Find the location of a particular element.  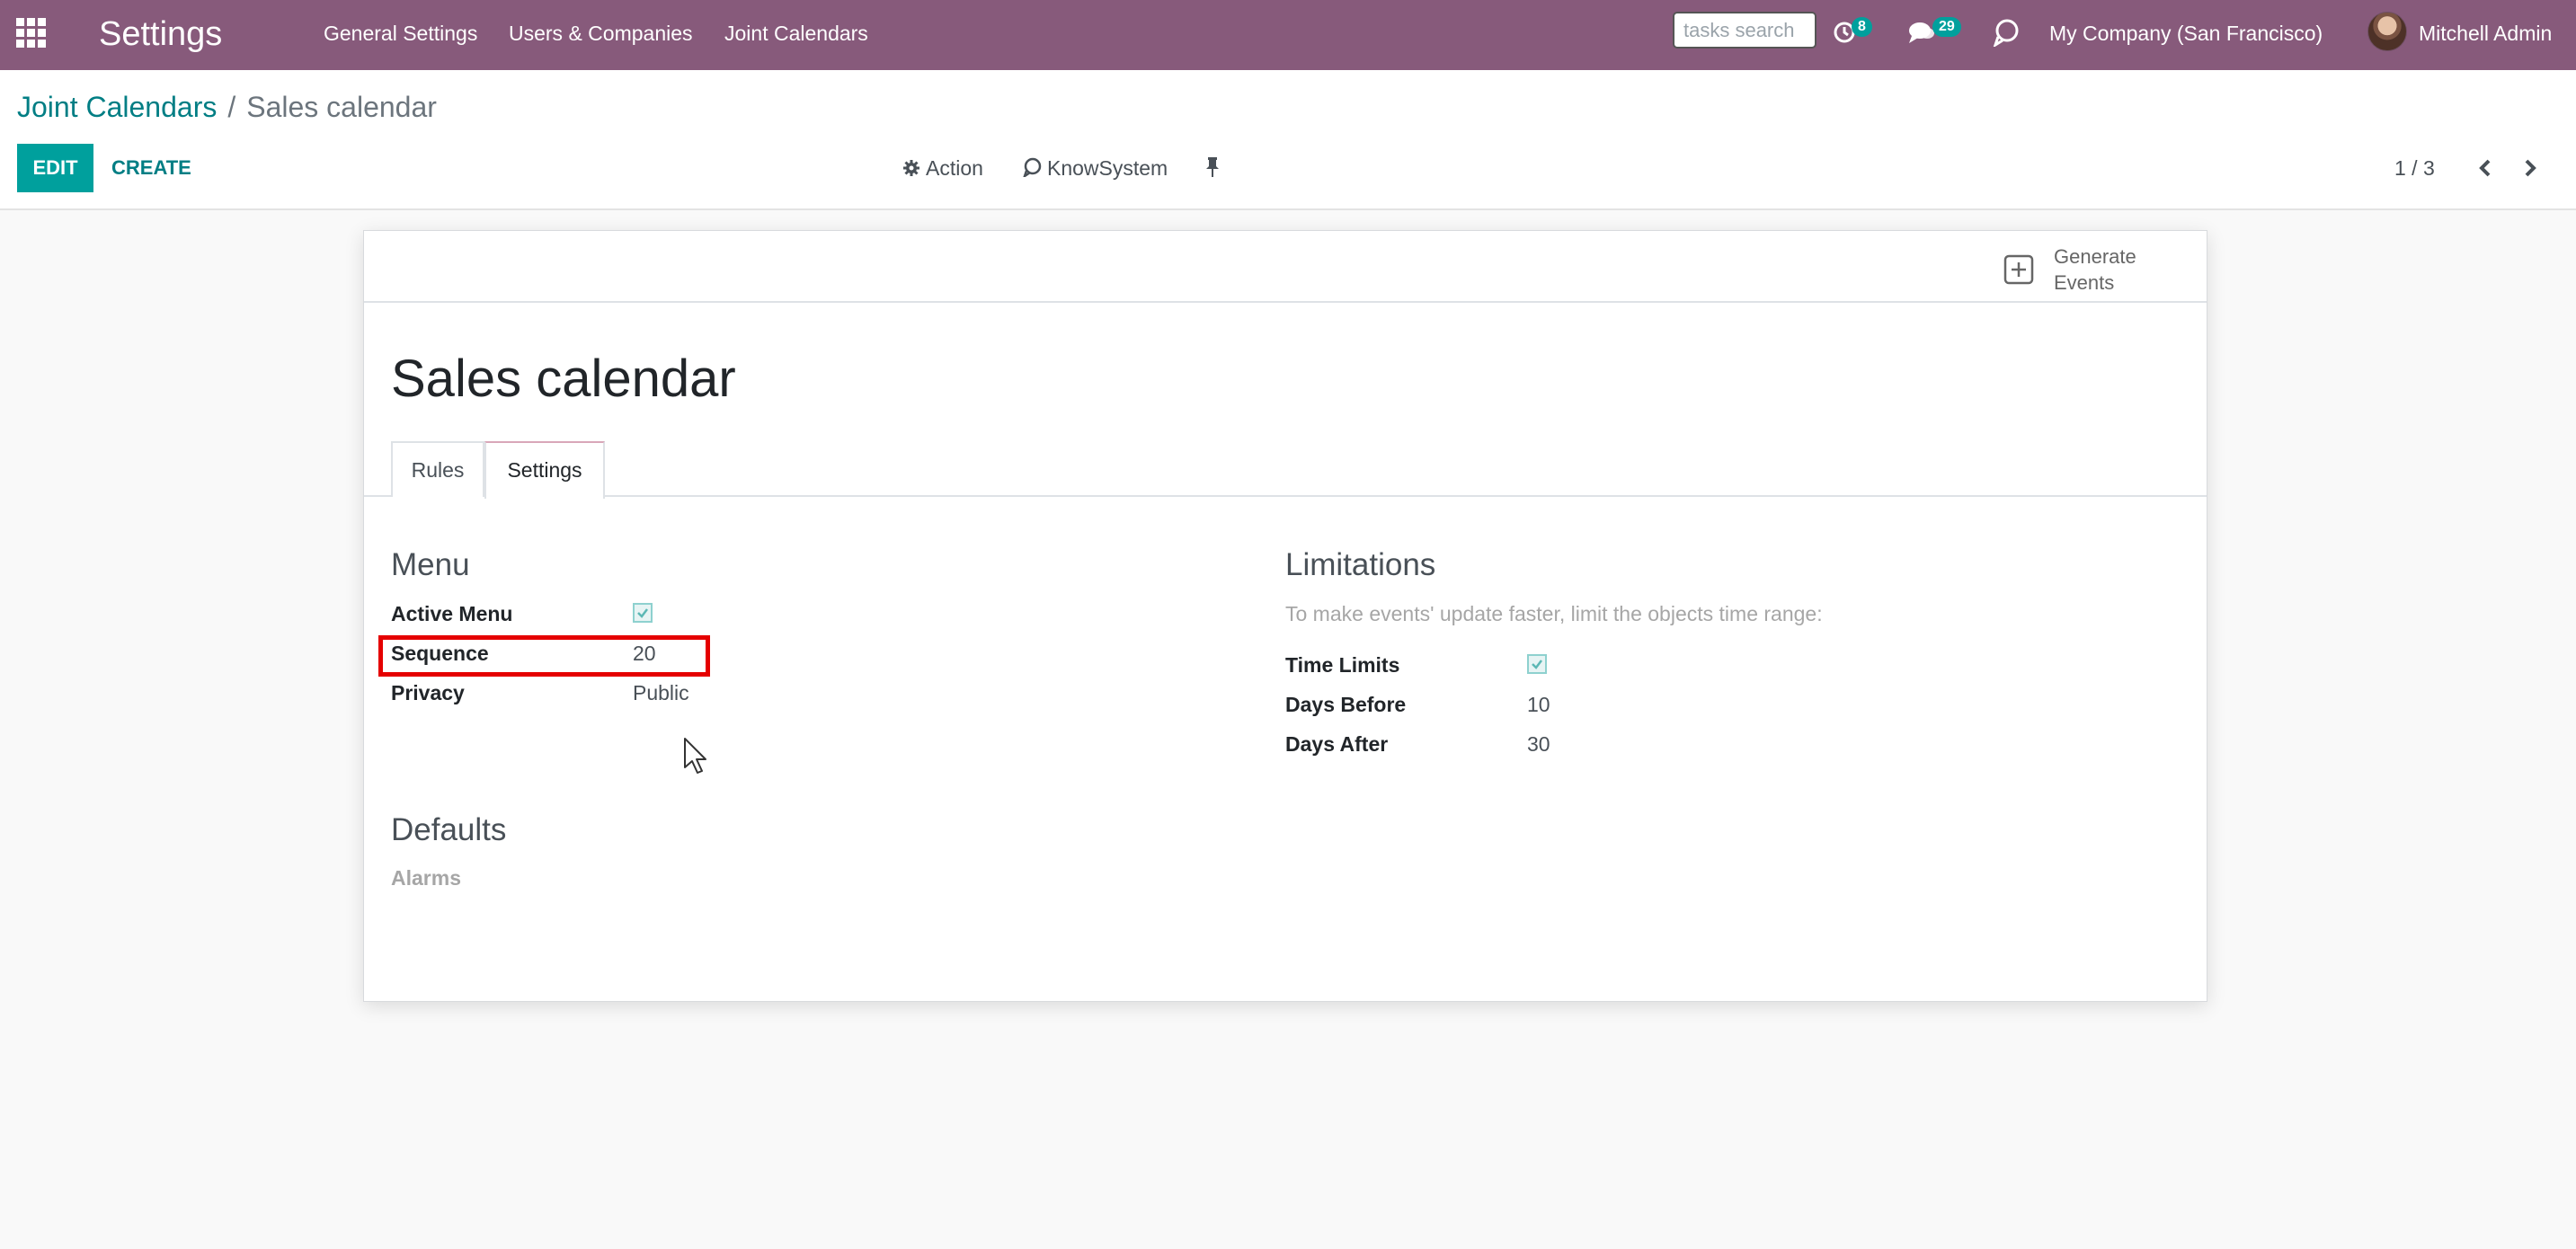

mouse-cursor-icon is located at coordinates (696, 756).